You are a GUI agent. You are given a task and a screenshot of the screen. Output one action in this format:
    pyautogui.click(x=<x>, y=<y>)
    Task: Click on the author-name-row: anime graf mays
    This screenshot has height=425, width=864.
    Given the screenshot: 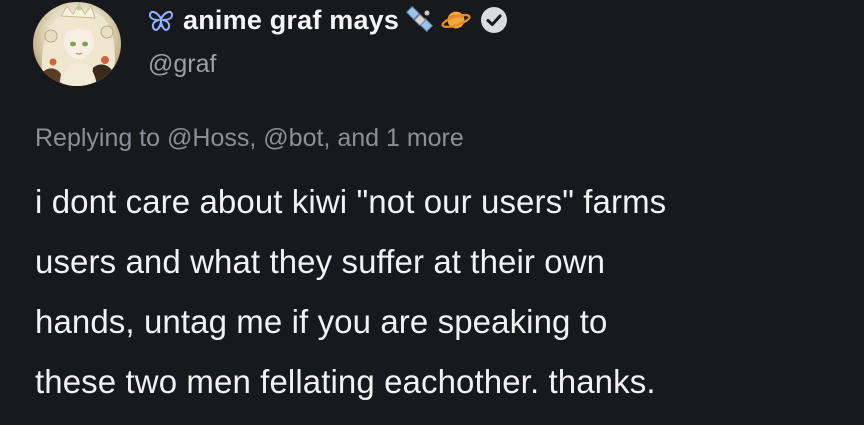 What is the action you would take?
    pyautogui.click(x=327, y=20)
    